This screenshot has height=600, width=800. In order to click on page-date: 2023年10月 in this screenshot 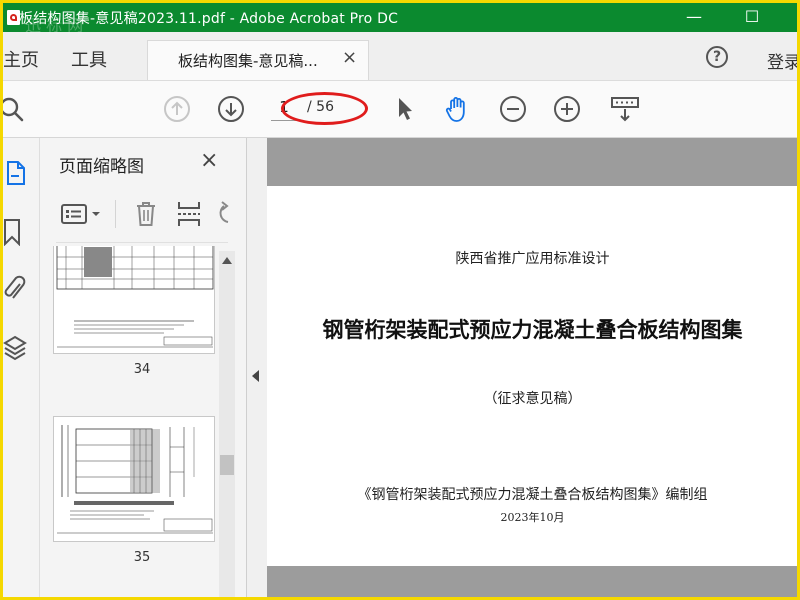, I will do `click(532, 517)`.